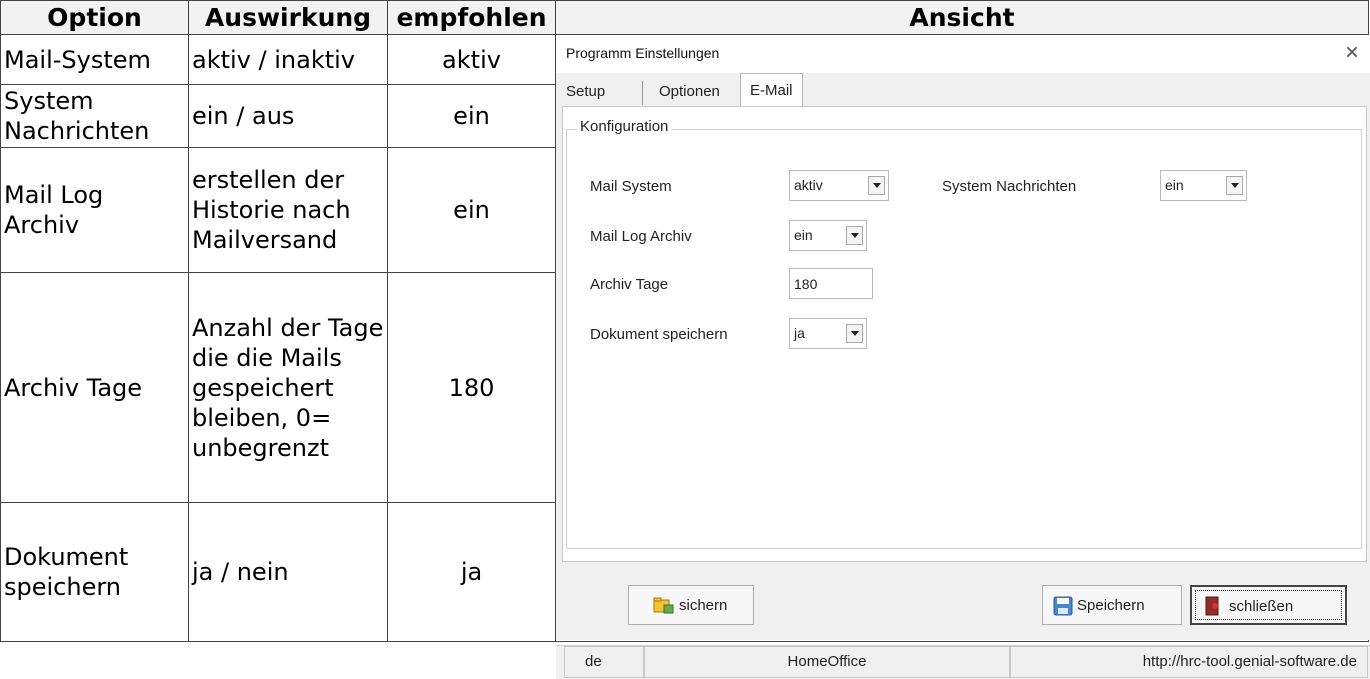 The image size is (1370, 679). Describe the element at coordinates (624, 126) in the screenshot. I see `group-label: Konfiguration` at that location.